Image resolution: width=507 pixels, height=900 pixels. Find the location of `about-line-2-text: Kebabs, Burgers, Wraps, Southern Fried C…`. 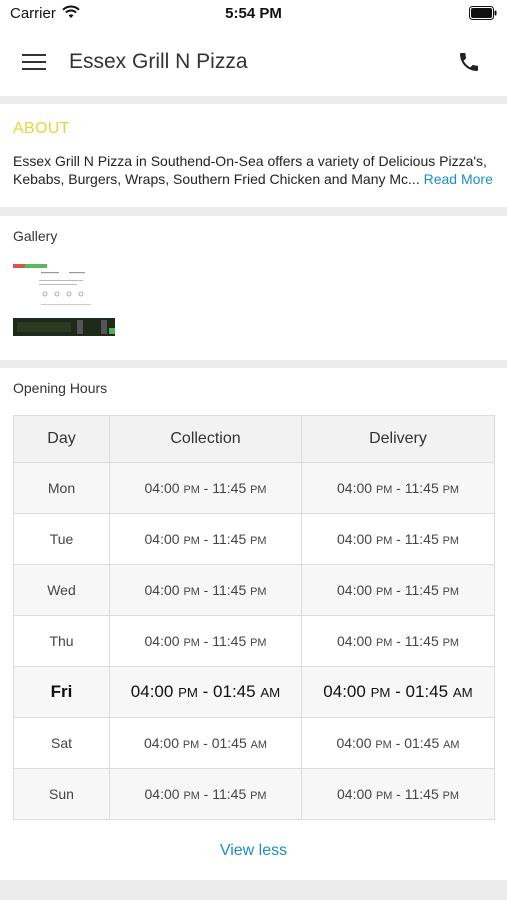

about-line-2-text: Kebabs, Burgers, Wraps, Southern Fried C… is located at coordinates (216, 179).